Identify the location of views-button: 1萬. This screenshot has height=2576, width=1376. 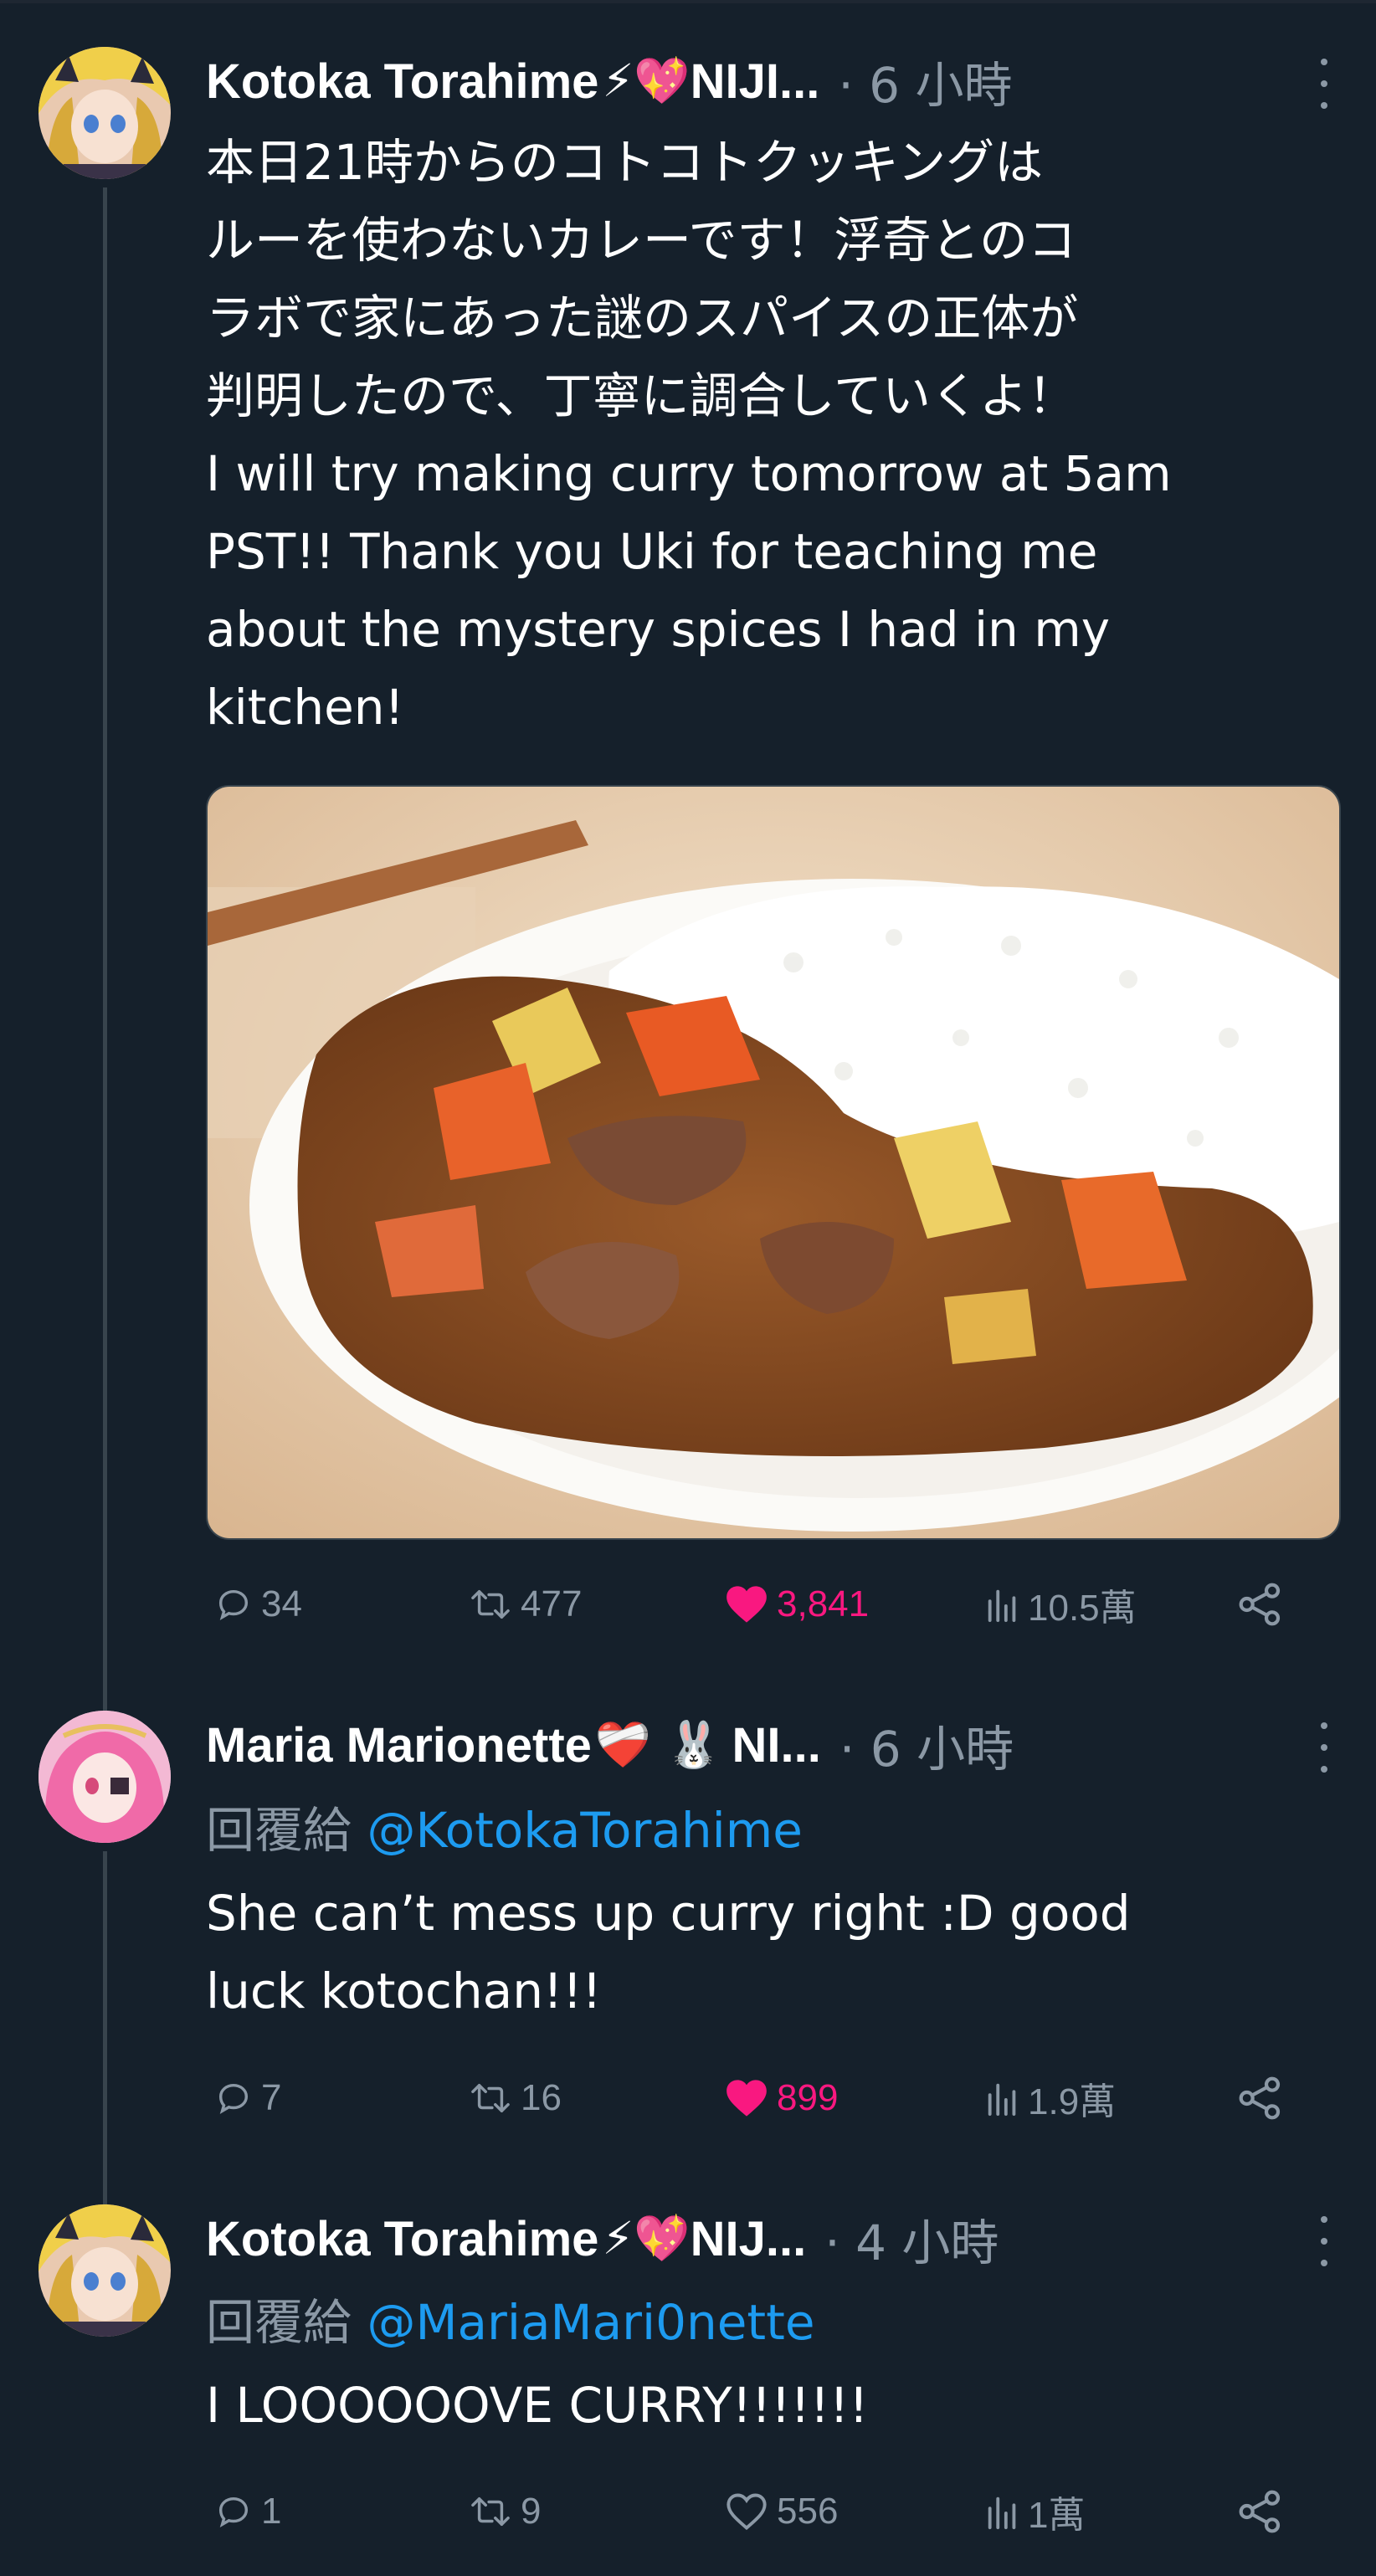
(1035, 2511).